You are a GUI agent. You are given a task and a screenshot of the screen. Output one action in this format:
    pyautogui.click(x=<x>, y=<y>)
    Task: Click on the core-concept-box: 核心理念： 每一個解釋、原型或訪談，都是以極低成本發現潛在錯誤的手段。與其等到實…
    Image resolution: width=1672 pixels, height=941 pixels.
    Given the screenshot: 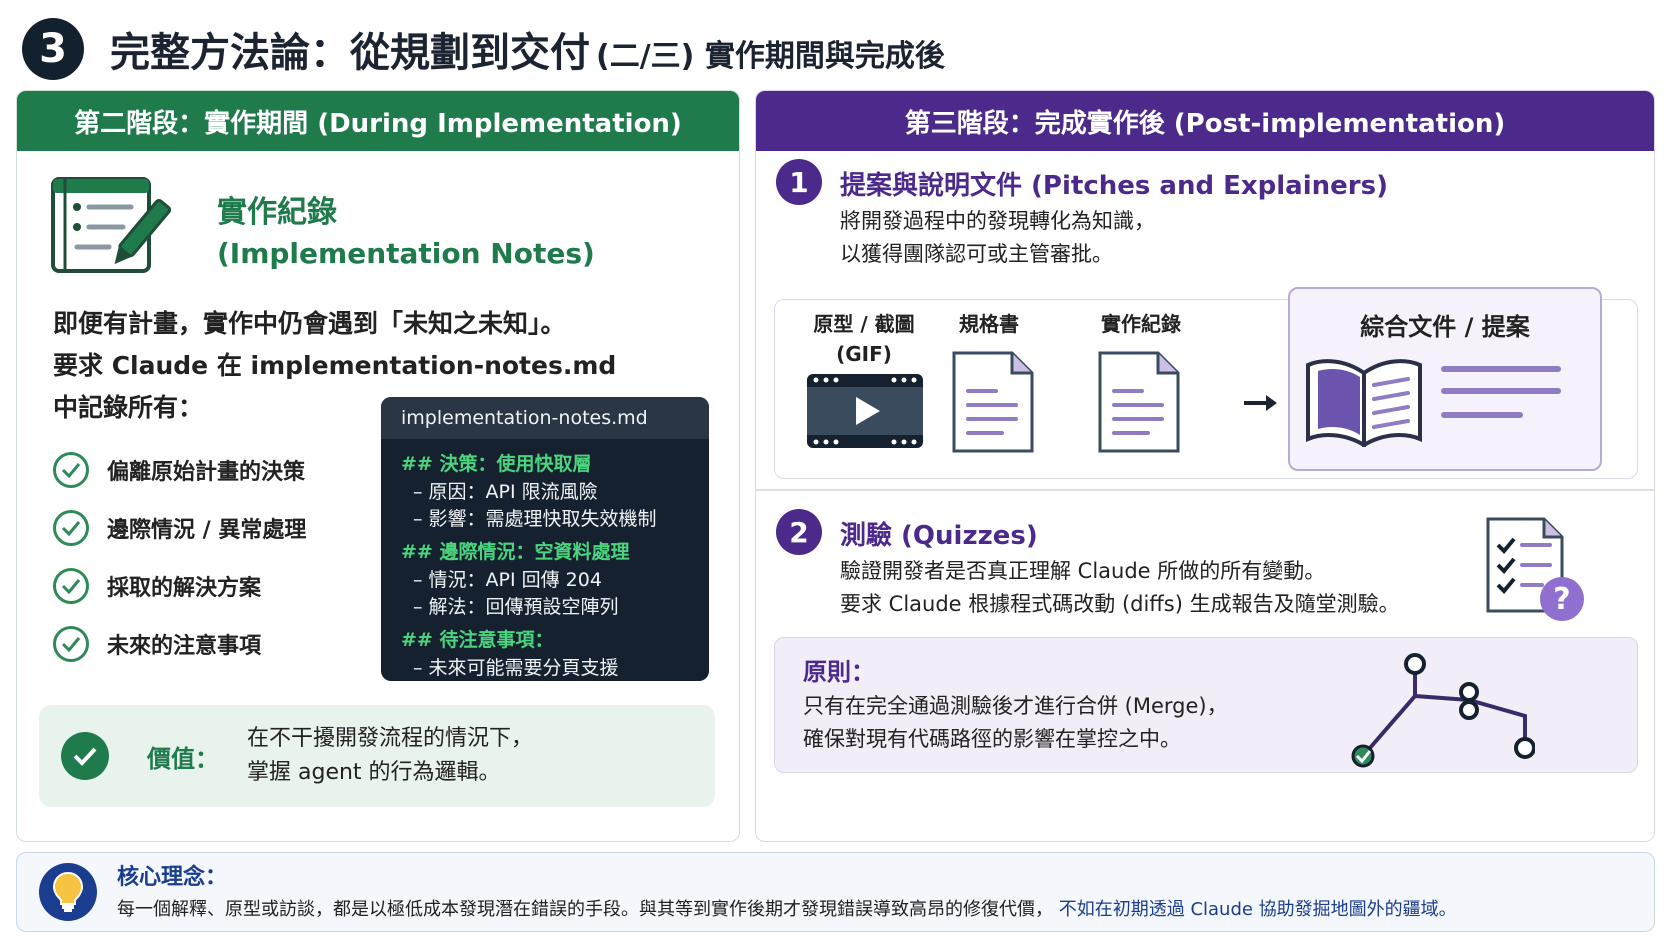 What is the action you would take?
    pyautogui.click(x=835, y=892)
    